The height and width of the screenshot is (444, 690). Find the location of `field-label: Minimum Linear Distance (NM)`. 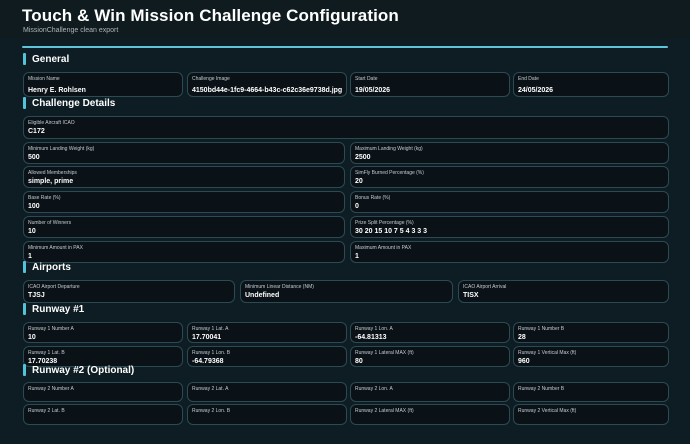

field-label: Minimum Linear Distance (NM) is located at coordinates (279, 287).